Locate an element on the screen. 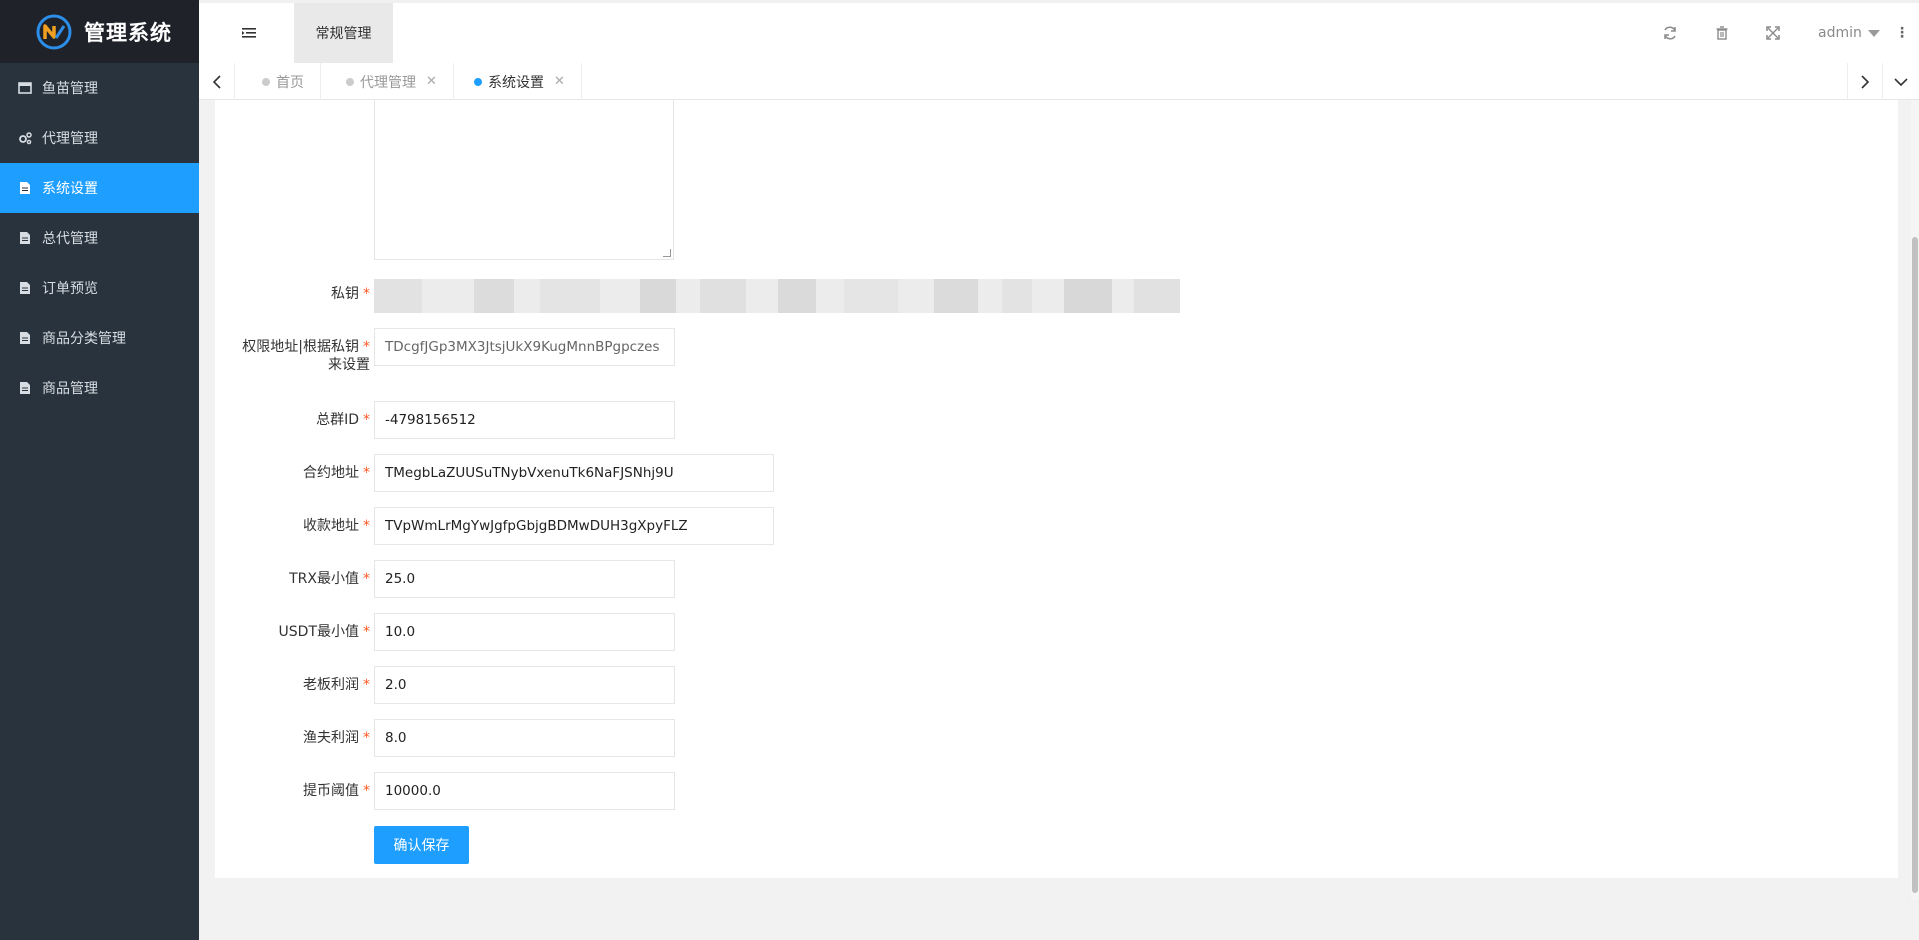 The height and width of the screenshot is (940, 1919). caret-down-icon is located at coordinates (1873, 33).